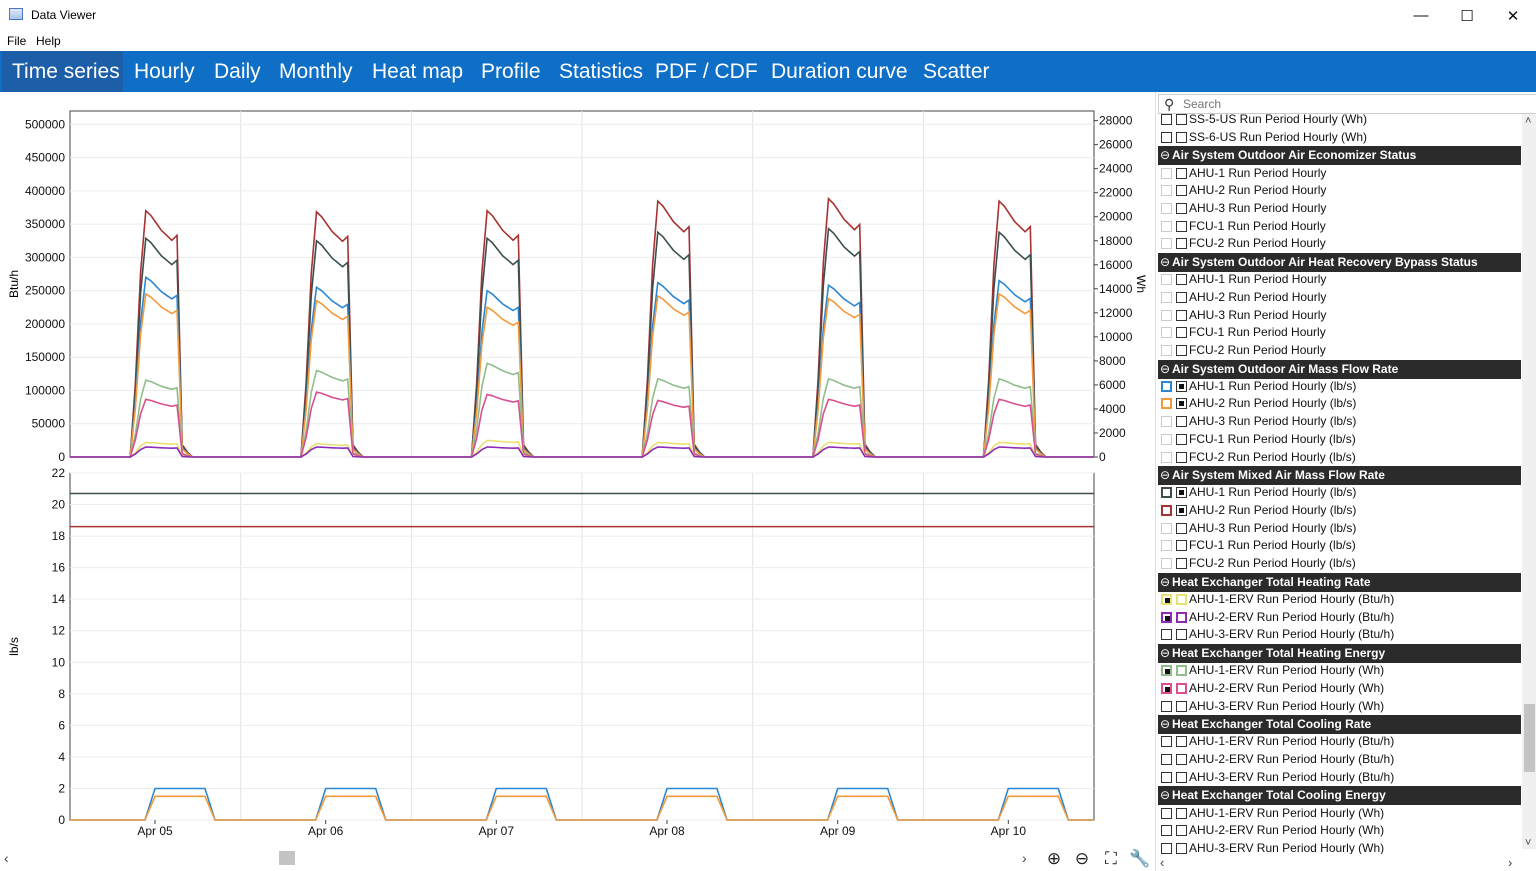 The height and width of the screenshot is (871, 1536). What do you see at coordinates (1421, 15) in the screenshot?
I see `minimize-button: —` at bounding box center [1421, 15].